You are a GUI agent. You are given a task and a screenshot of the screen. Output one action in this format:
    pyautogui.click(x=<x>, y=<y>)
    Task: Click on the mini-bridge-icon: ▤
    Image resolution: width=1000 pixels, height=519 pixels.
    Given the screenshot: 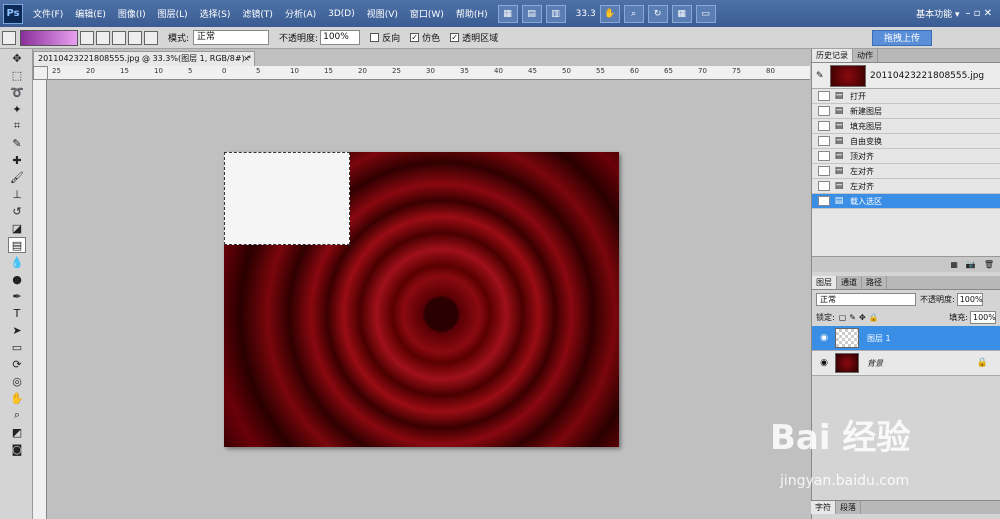 What is the action you would take?
    pyautogui.click(x=531, y=13)
    